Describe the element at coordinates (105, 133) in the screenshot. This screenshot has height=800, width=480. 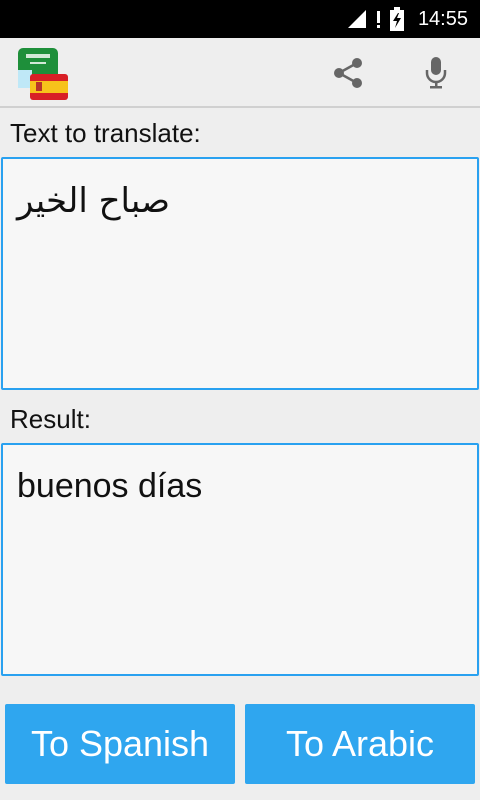
I see `input-label: Text to translate:` at that location.